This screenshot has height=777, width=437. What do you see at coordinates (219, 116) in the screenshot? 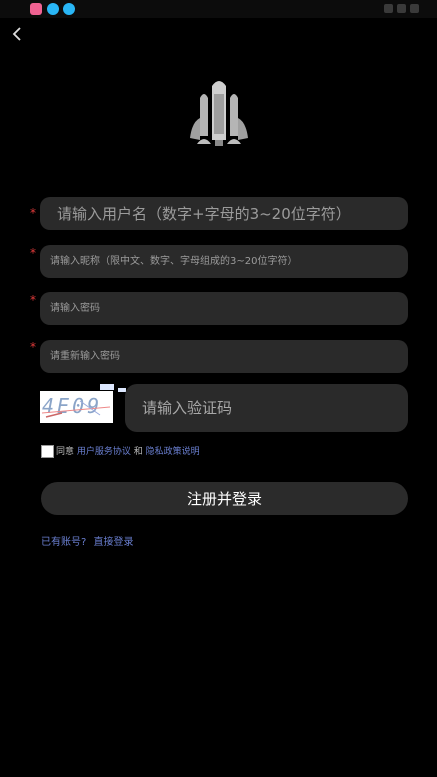
I see `rocket-logo-icon` at bounding box center [219, 116].